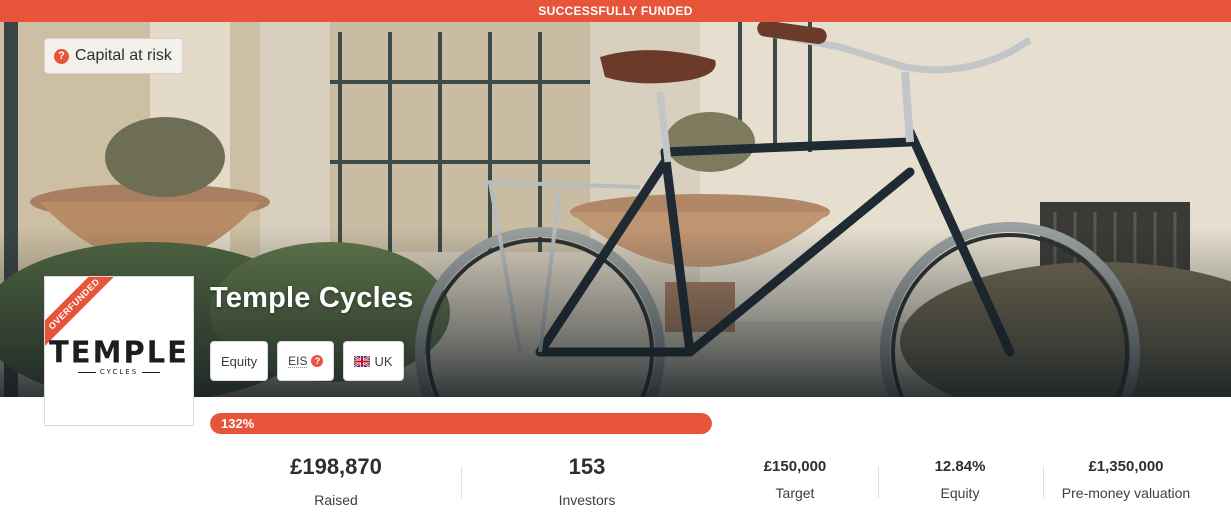 Image resolution: width=1231 pixels, height=528 pixels. What do you see at coordinates (587, 481) in the screenshot?
I see `stat-investors: 153 Investors` at bounding box center [587, 481].